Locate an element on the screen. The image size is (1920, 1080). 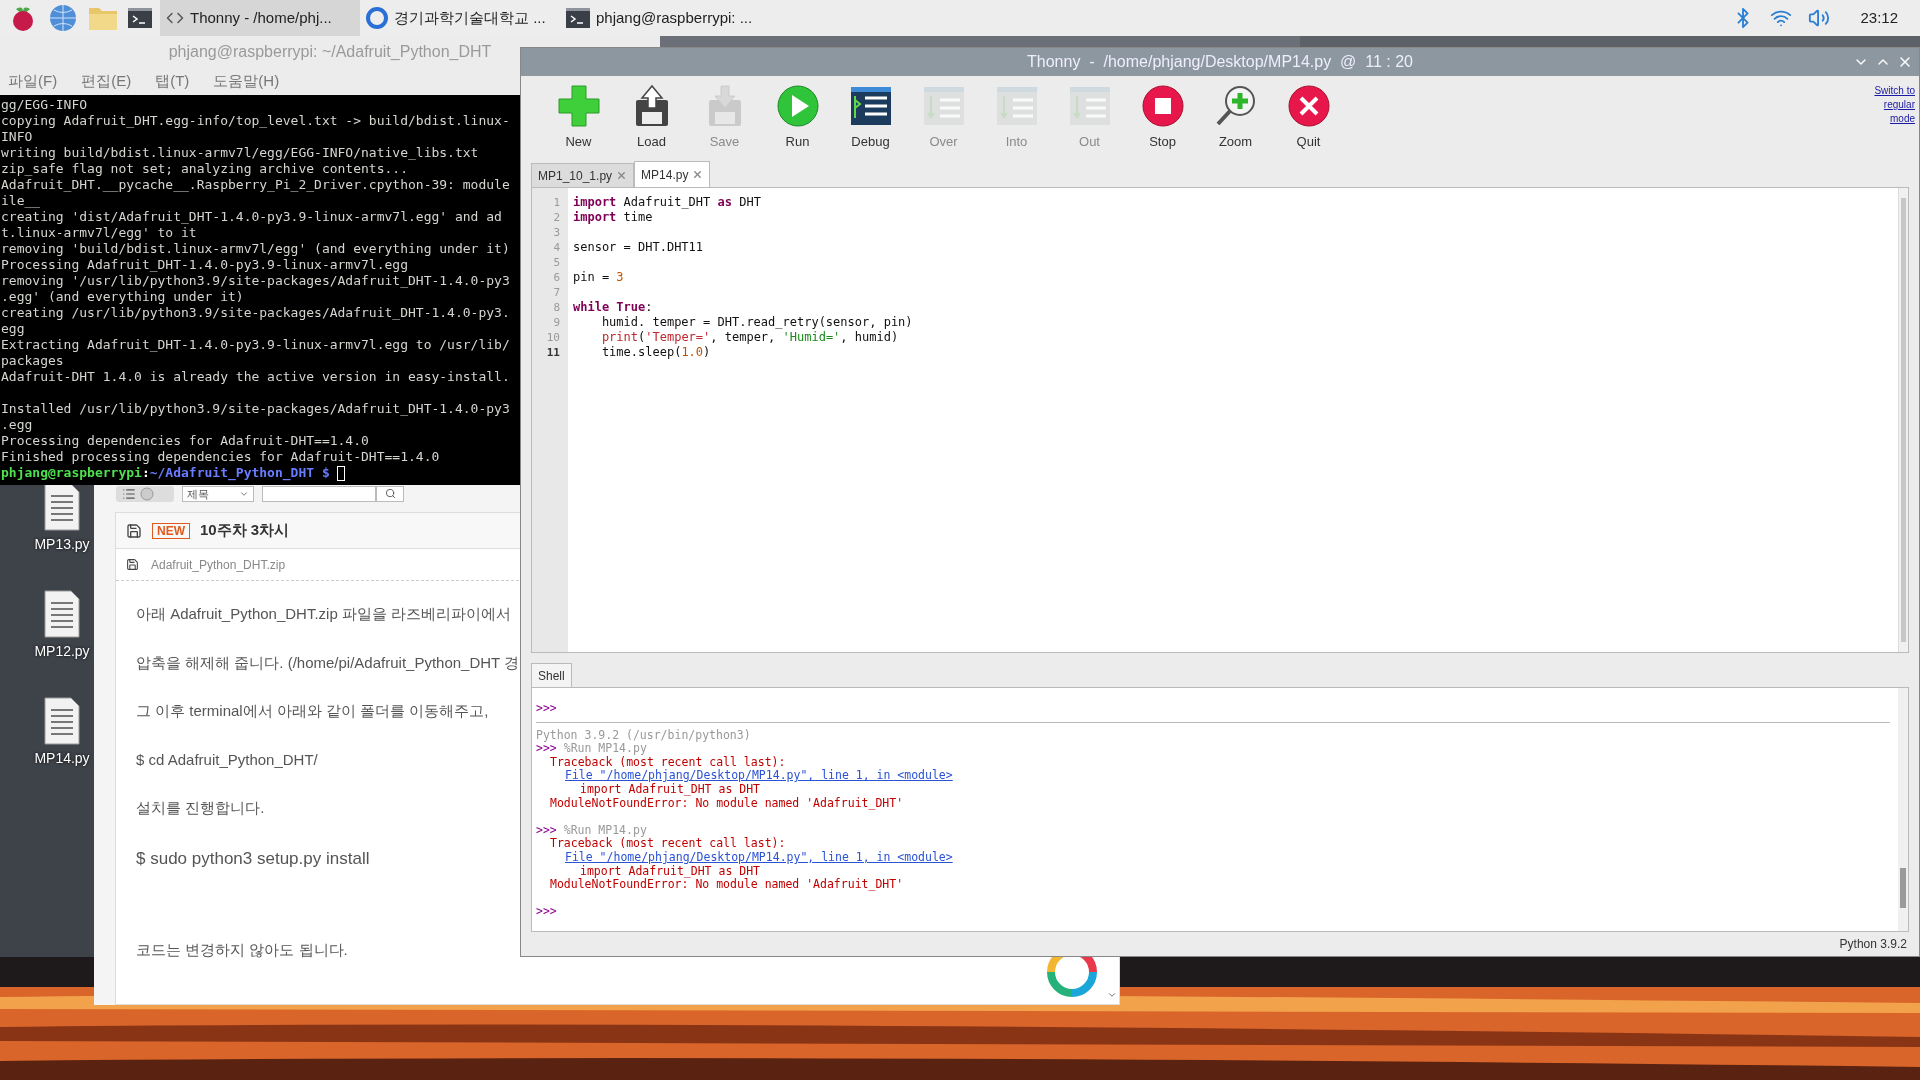
terminal-line: INFO is located at coordinates (17, 137).